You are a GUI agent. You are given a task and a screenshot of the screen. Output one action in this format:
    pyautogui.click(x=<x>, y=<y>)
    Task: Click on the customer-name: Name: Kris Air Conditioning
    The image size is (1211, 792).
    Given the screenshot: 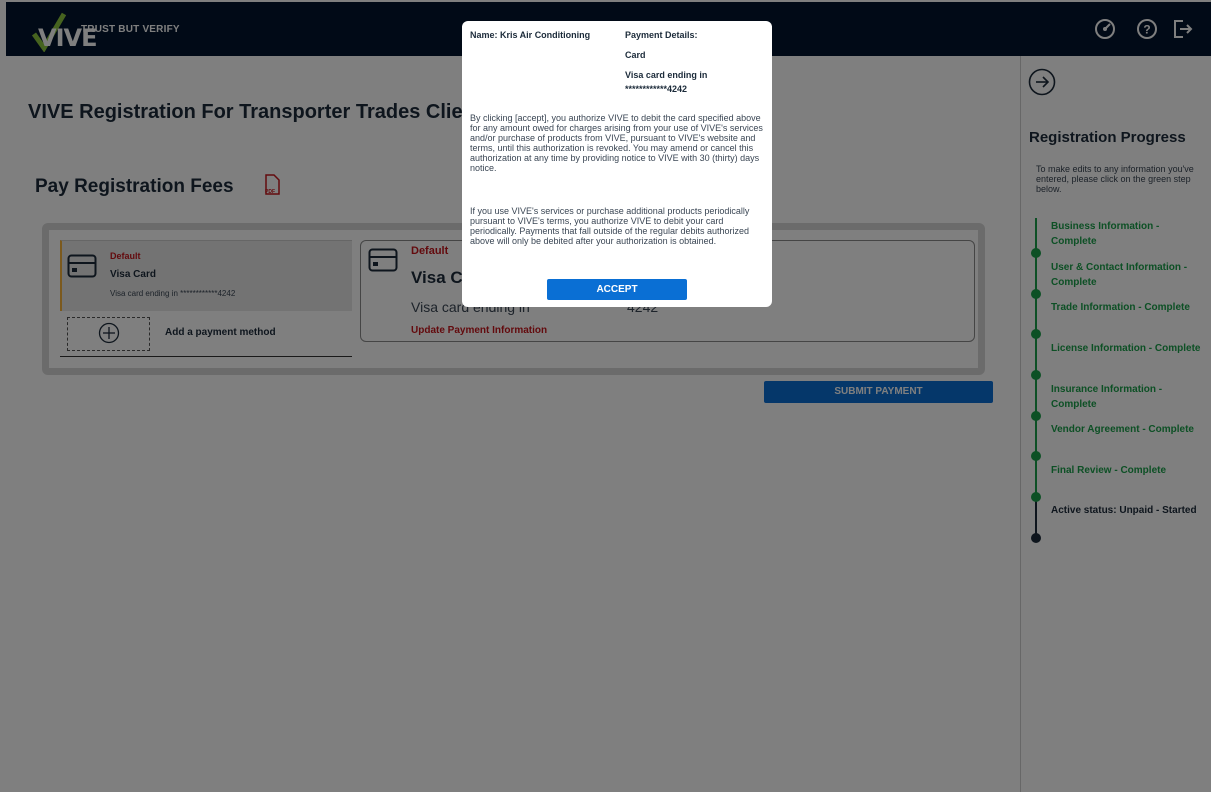 What is the action you would take?
    pyautogui.click(x=530, y=35)
    